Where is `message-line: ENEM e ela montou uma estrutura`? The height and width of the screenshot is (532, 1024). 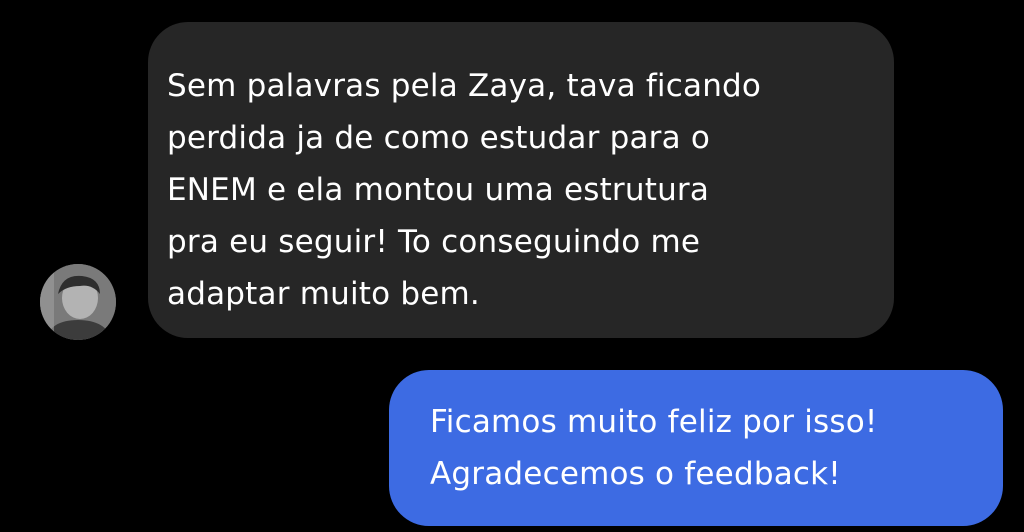
message-line: ENEM e ela montou uma estrutura is located at coordinates (438, 190).